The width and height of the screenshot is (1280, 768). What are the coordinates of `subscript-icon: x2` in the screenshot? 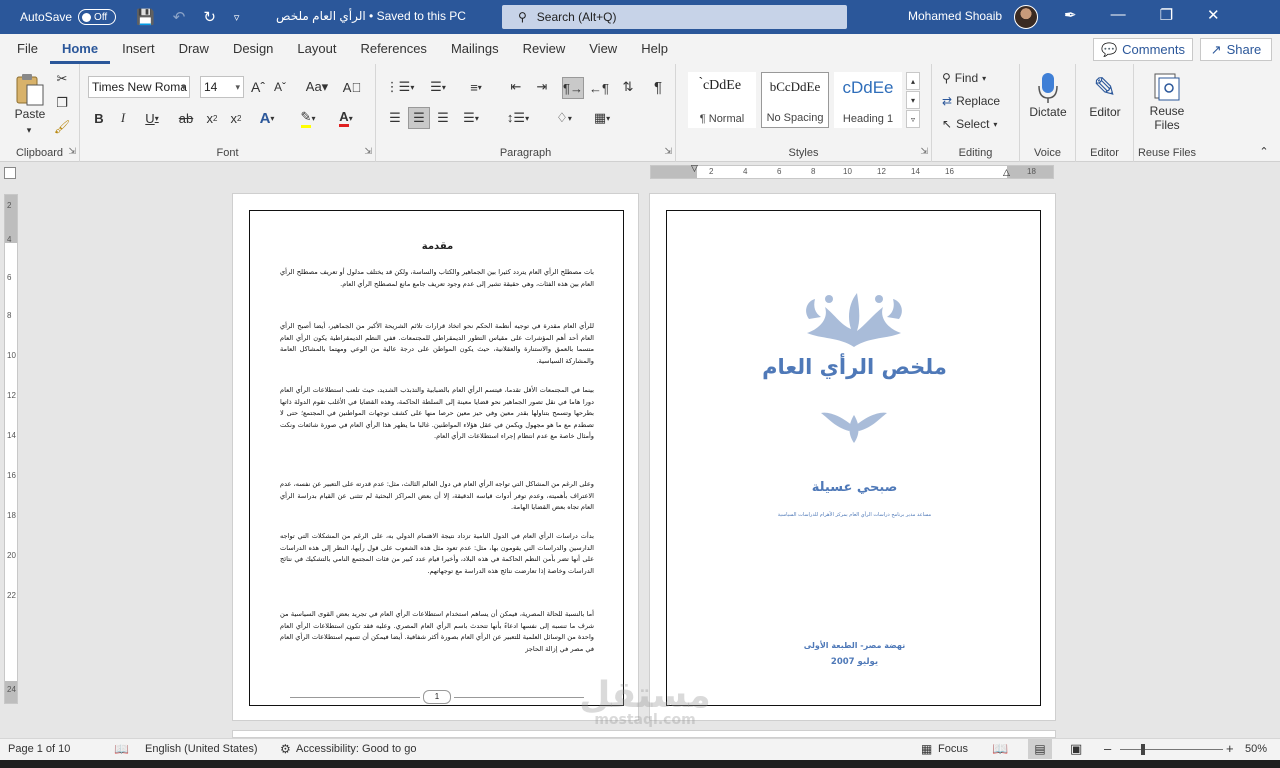 It's located at (212, 118).